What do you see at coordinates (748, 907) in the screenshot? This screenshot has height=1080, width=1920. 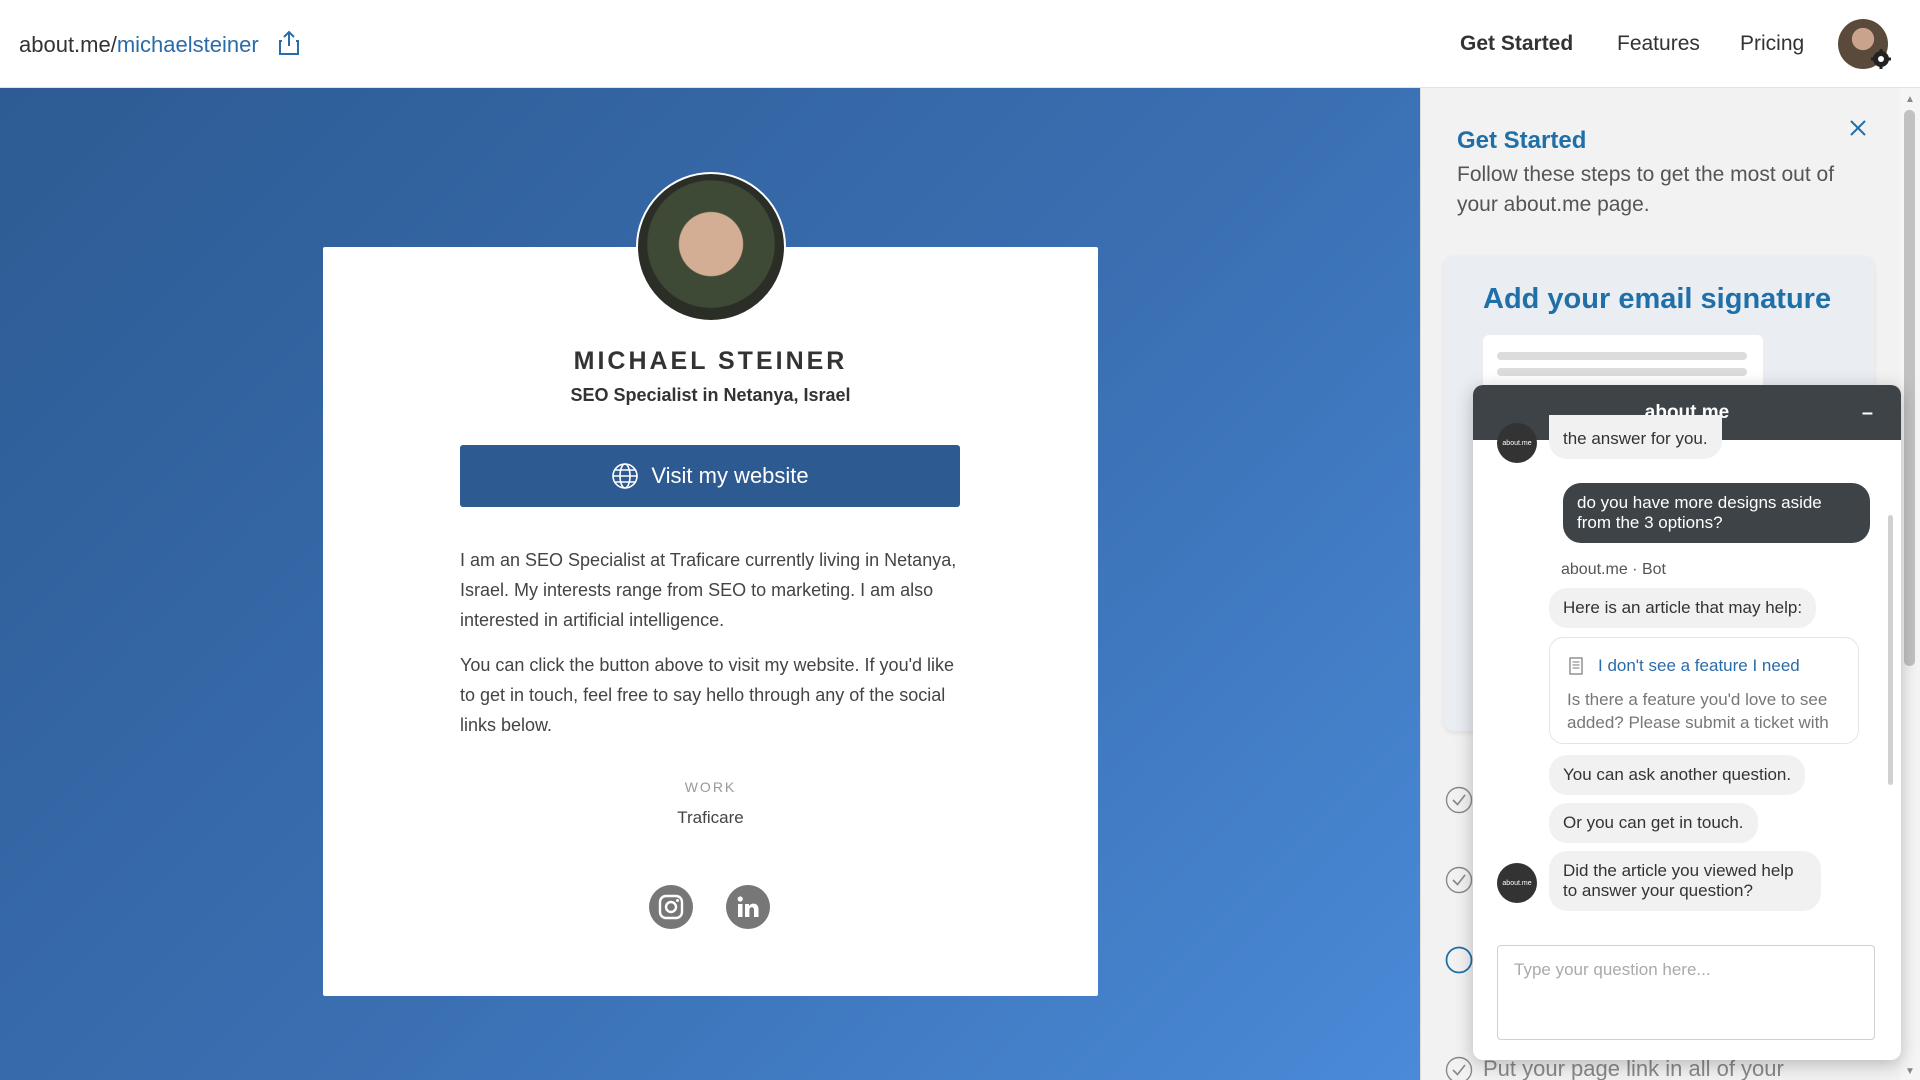 I see `linkedin-icon` at bounding box center [748, 907].